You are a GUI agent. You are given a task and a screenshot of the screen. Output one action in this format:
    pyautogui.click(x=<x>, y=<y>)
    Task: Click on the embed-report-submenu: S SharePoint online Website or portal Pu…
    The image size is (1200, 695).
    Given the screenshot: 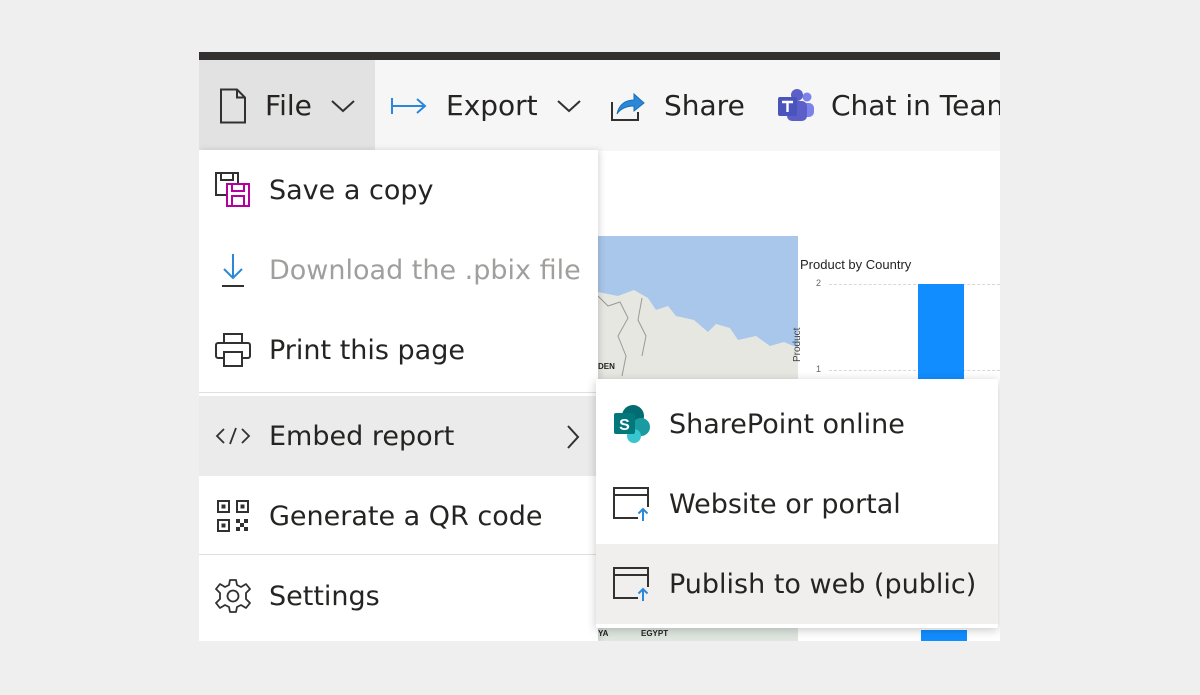 What is the action you would take?
    pyautogui.click(x=797, y=503)
    